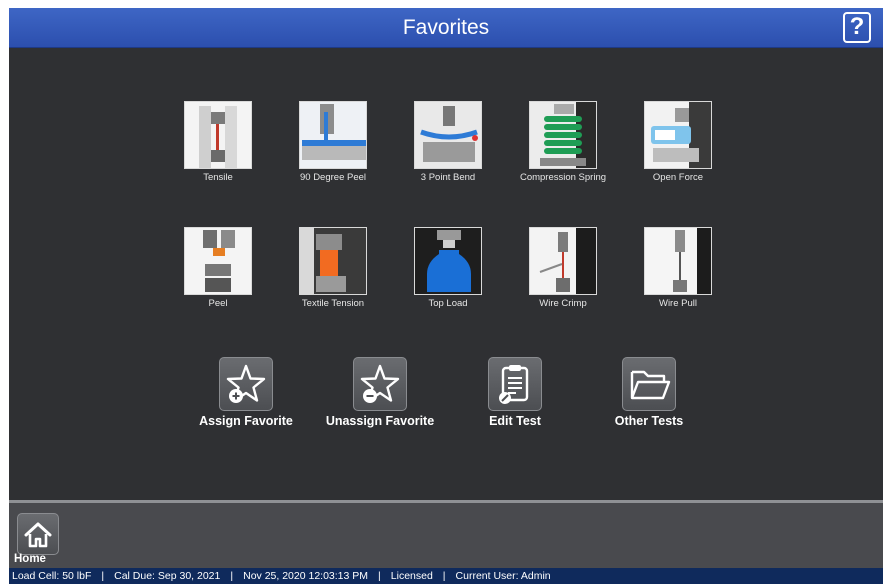  I want to click on favorite-tile-wire-pull: Wire Pull, so click(678, 268).